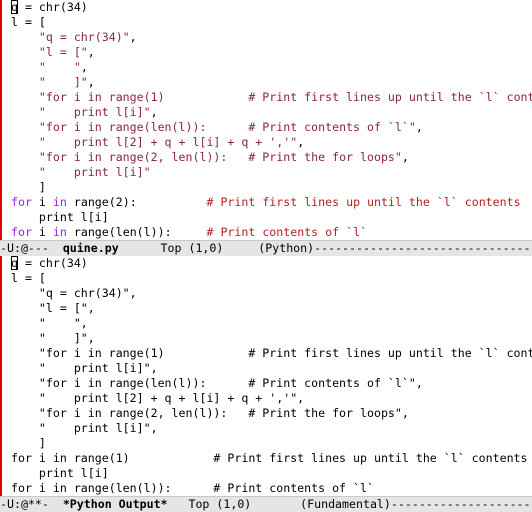  I want to click on modeline-buffer-name: quine.py, so click(91, 248).